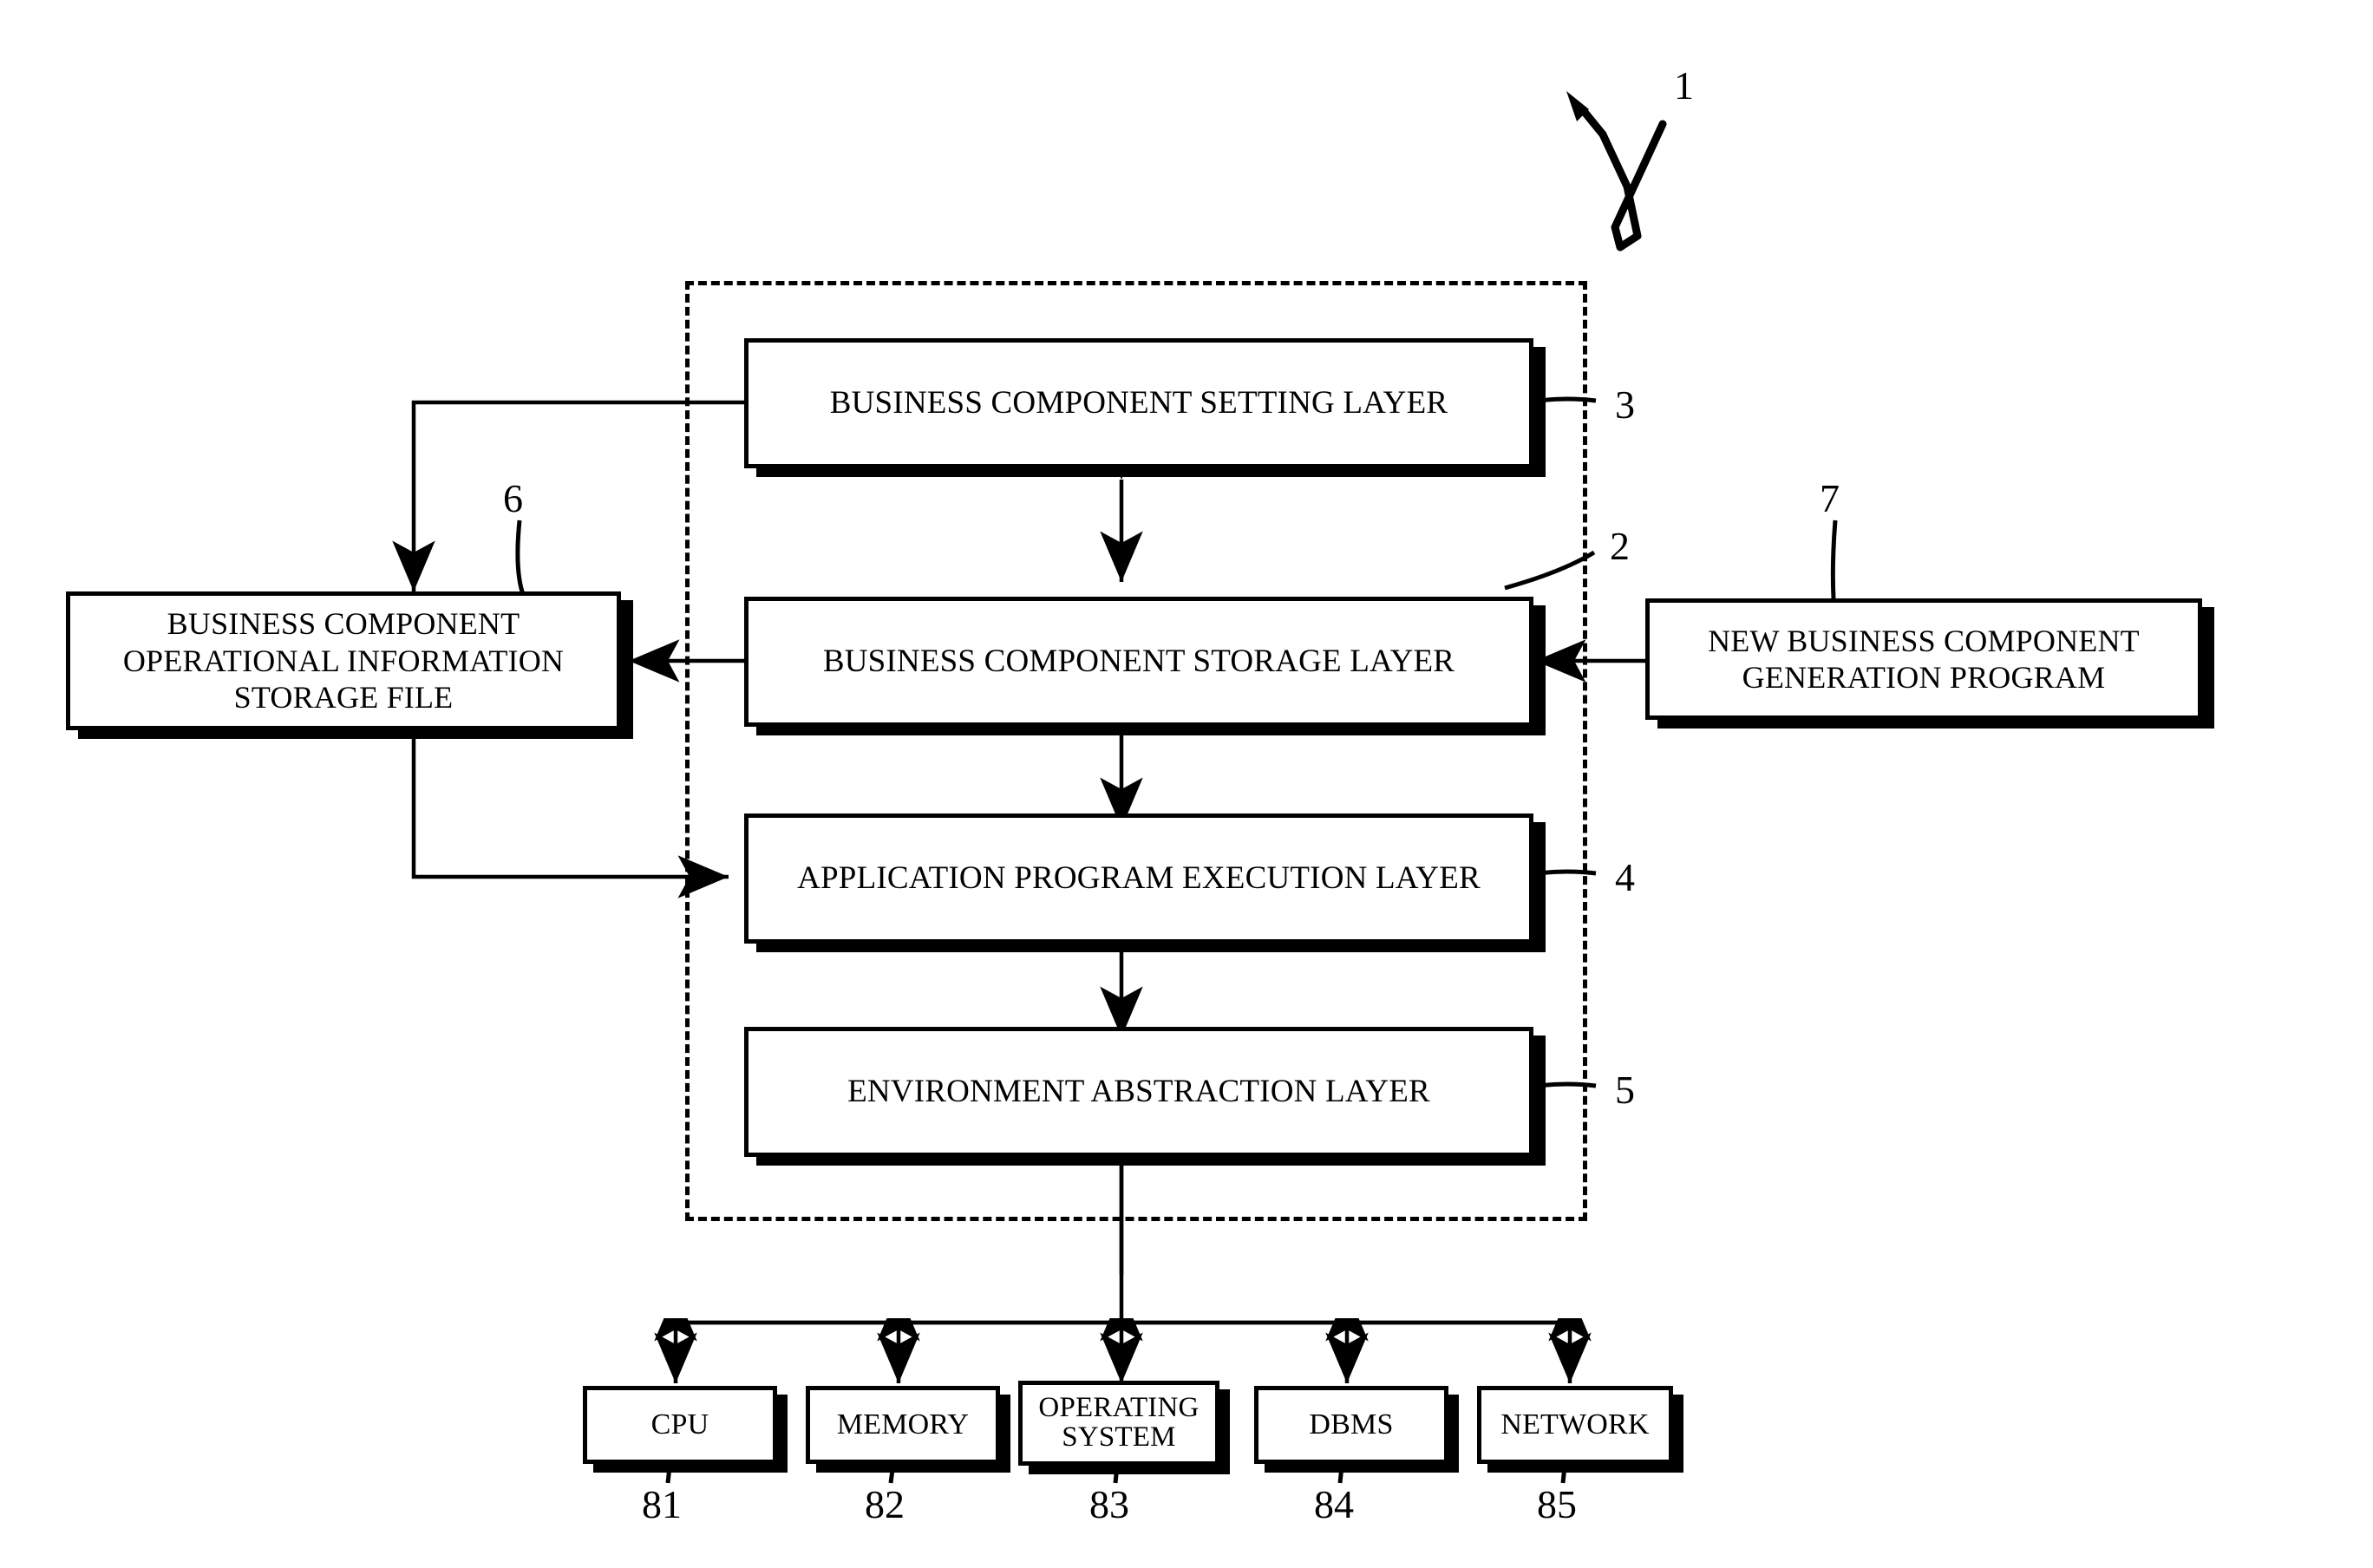 This screenshot has width=2373, height=1568. I want to click on abstraction-layer-label: ENVIRONMENT ABSTRACTION LAYER, so click(1138, 1092).